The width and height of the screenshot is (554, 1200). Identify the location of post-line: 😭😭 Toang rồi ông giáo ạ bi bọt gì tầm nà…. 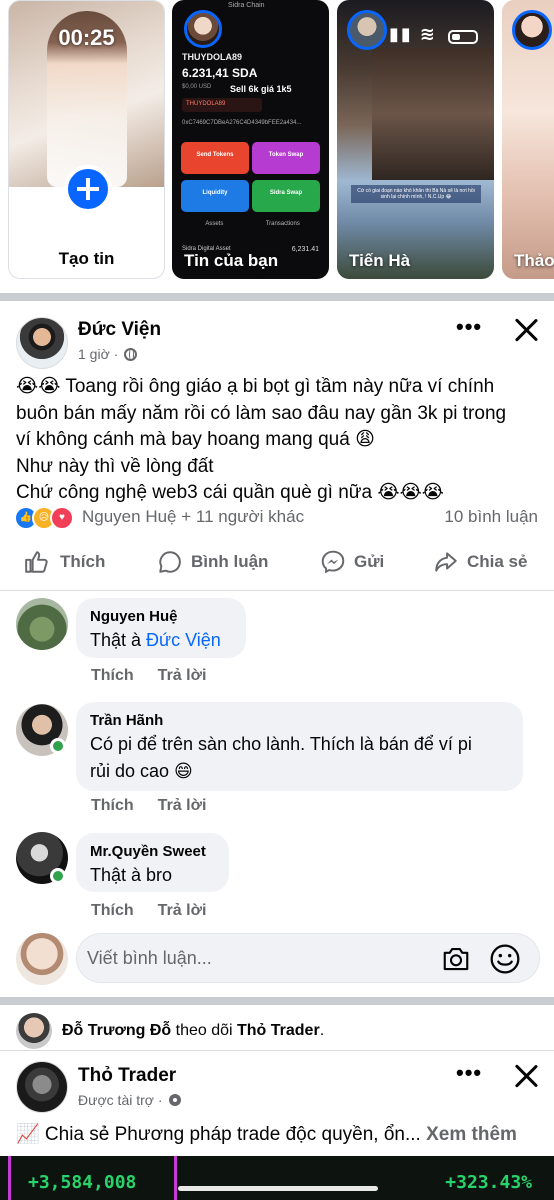
(255, 386).